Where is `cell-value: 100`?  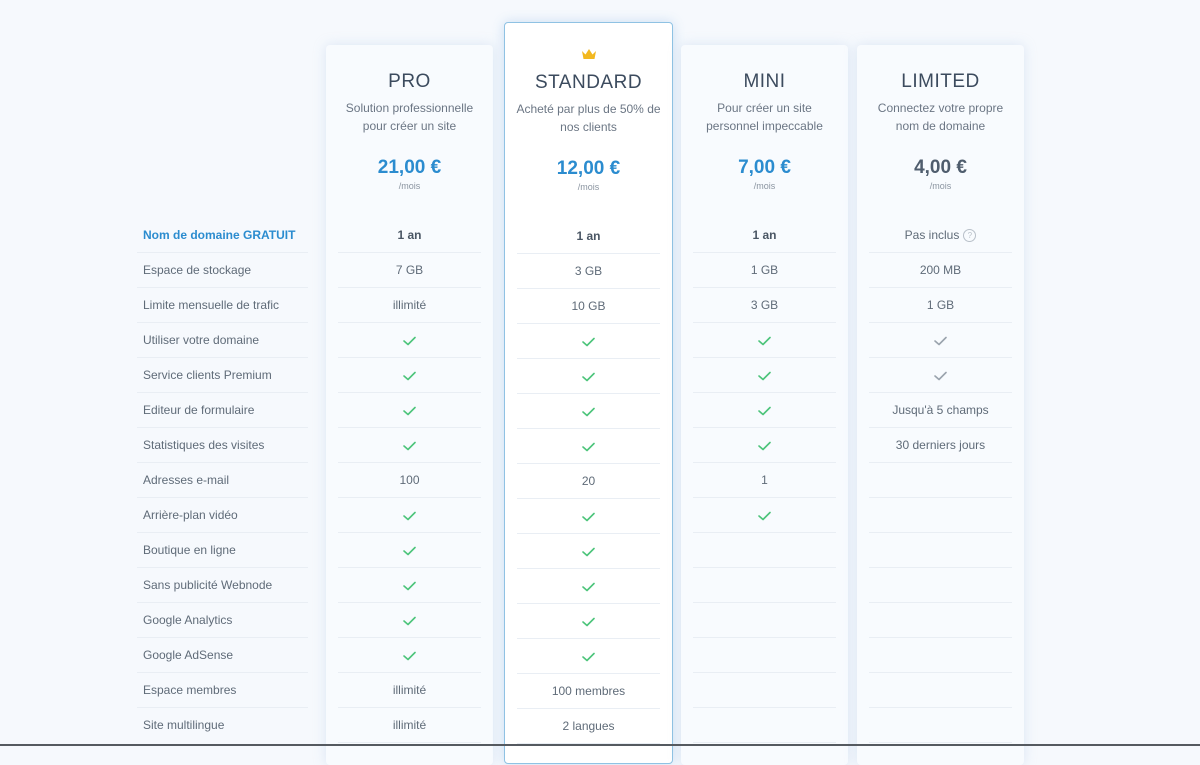
cell-value: 100 is located at coordinates (409, 480).